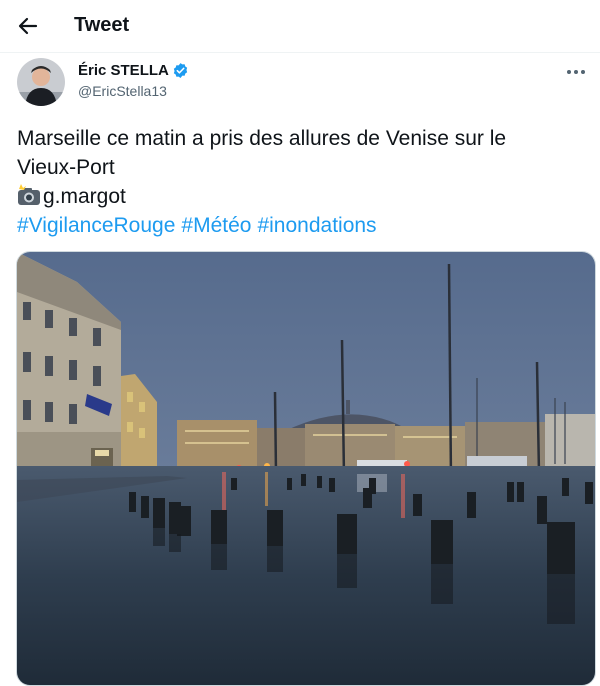  What do you see at coordinates (41, 82) in the screenshot?
I see `avatar` at bounding box center [41, 82].